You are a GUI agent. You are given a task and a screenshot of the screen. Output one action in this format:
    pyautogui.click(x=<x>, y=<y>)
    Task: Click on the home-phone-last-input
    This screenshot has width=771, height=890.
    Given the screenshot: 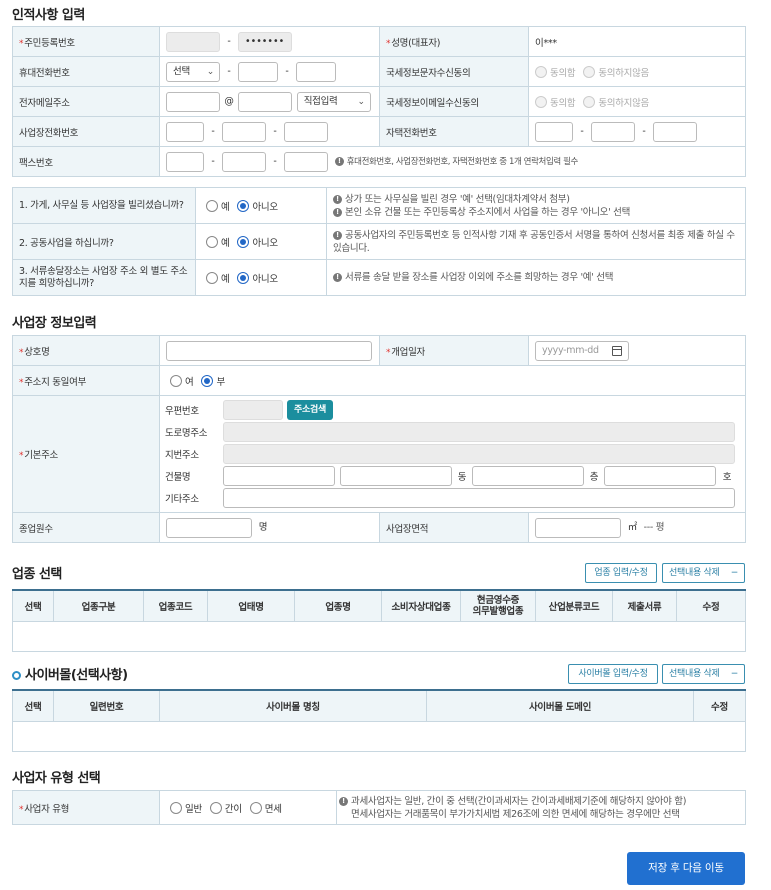 What is the action you would take?
    pyautogui.click(x=675, y=131)
    